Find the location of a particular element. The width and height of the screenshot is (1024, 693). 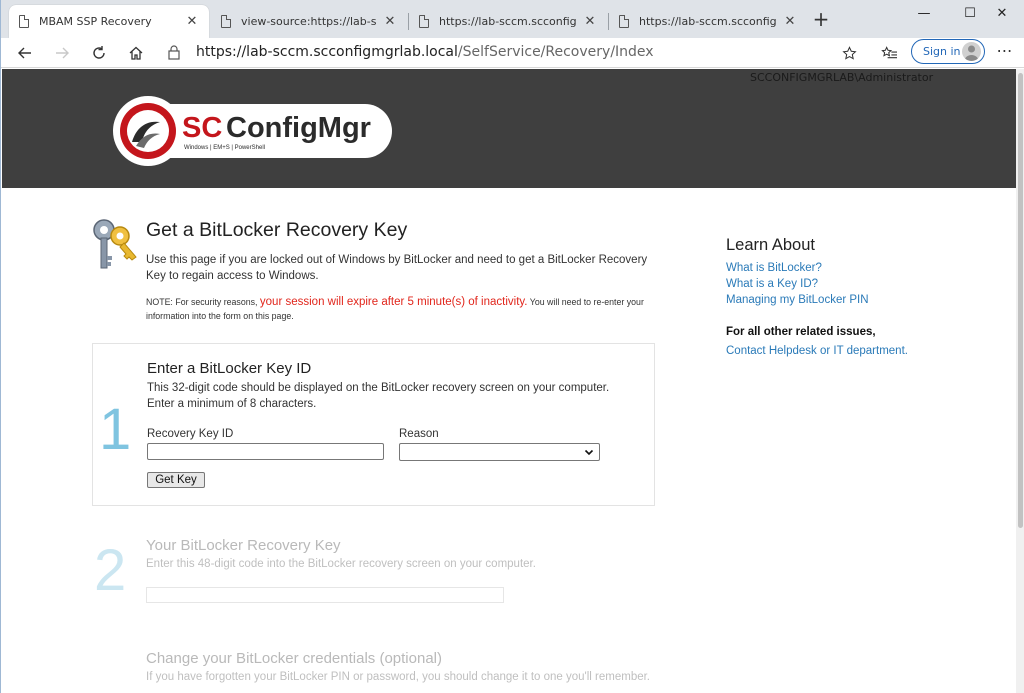

tab-title: MBAM SSP Recovery is located at coordinates (95, 21).